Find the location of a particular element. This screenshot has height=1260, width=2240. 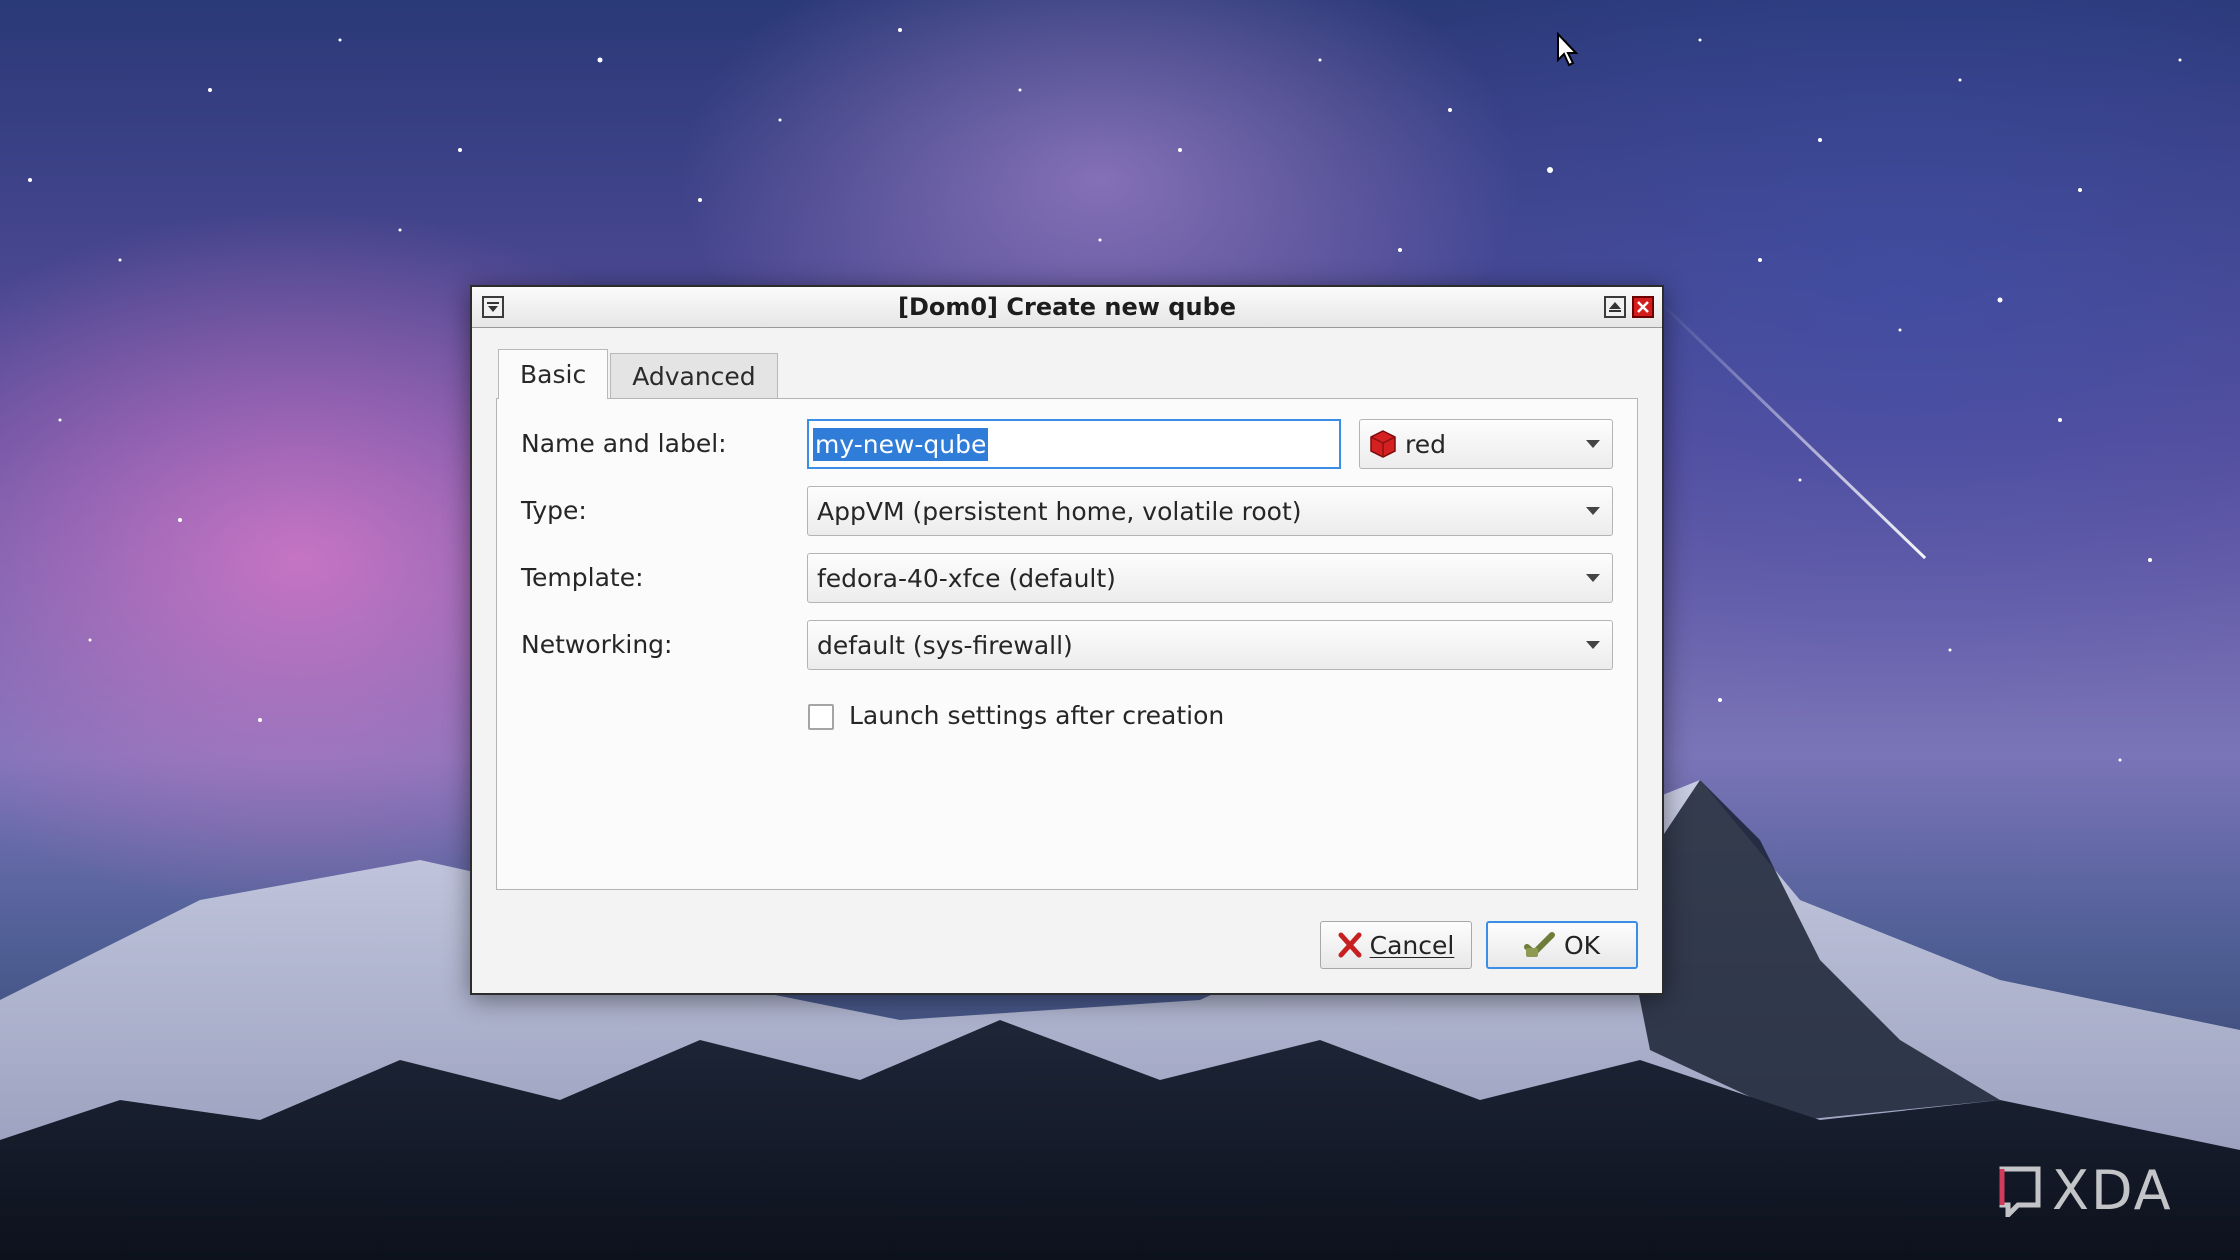

title-bar: [Dom0] Create new qube is located at coordinates (1067, 307).